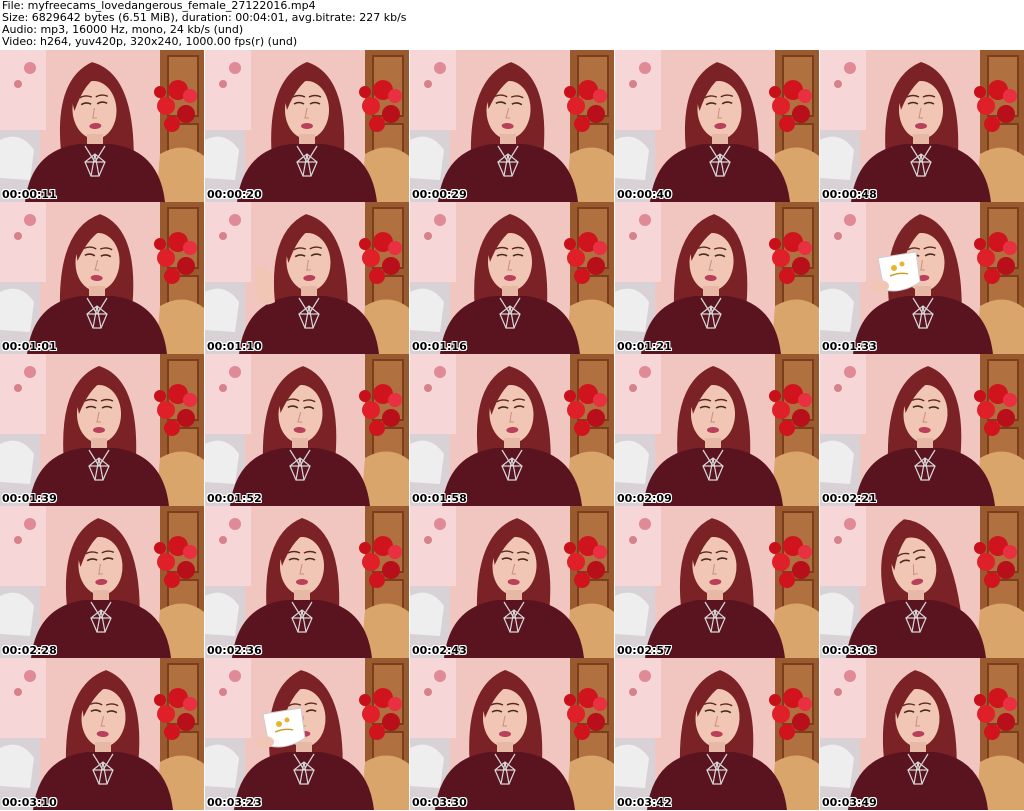 This screenshot has width=1024, height=811. Describe the element at coordinates (234, 802) in the screenshot. I see `frame-timestamp: 00:03:23` at that location.